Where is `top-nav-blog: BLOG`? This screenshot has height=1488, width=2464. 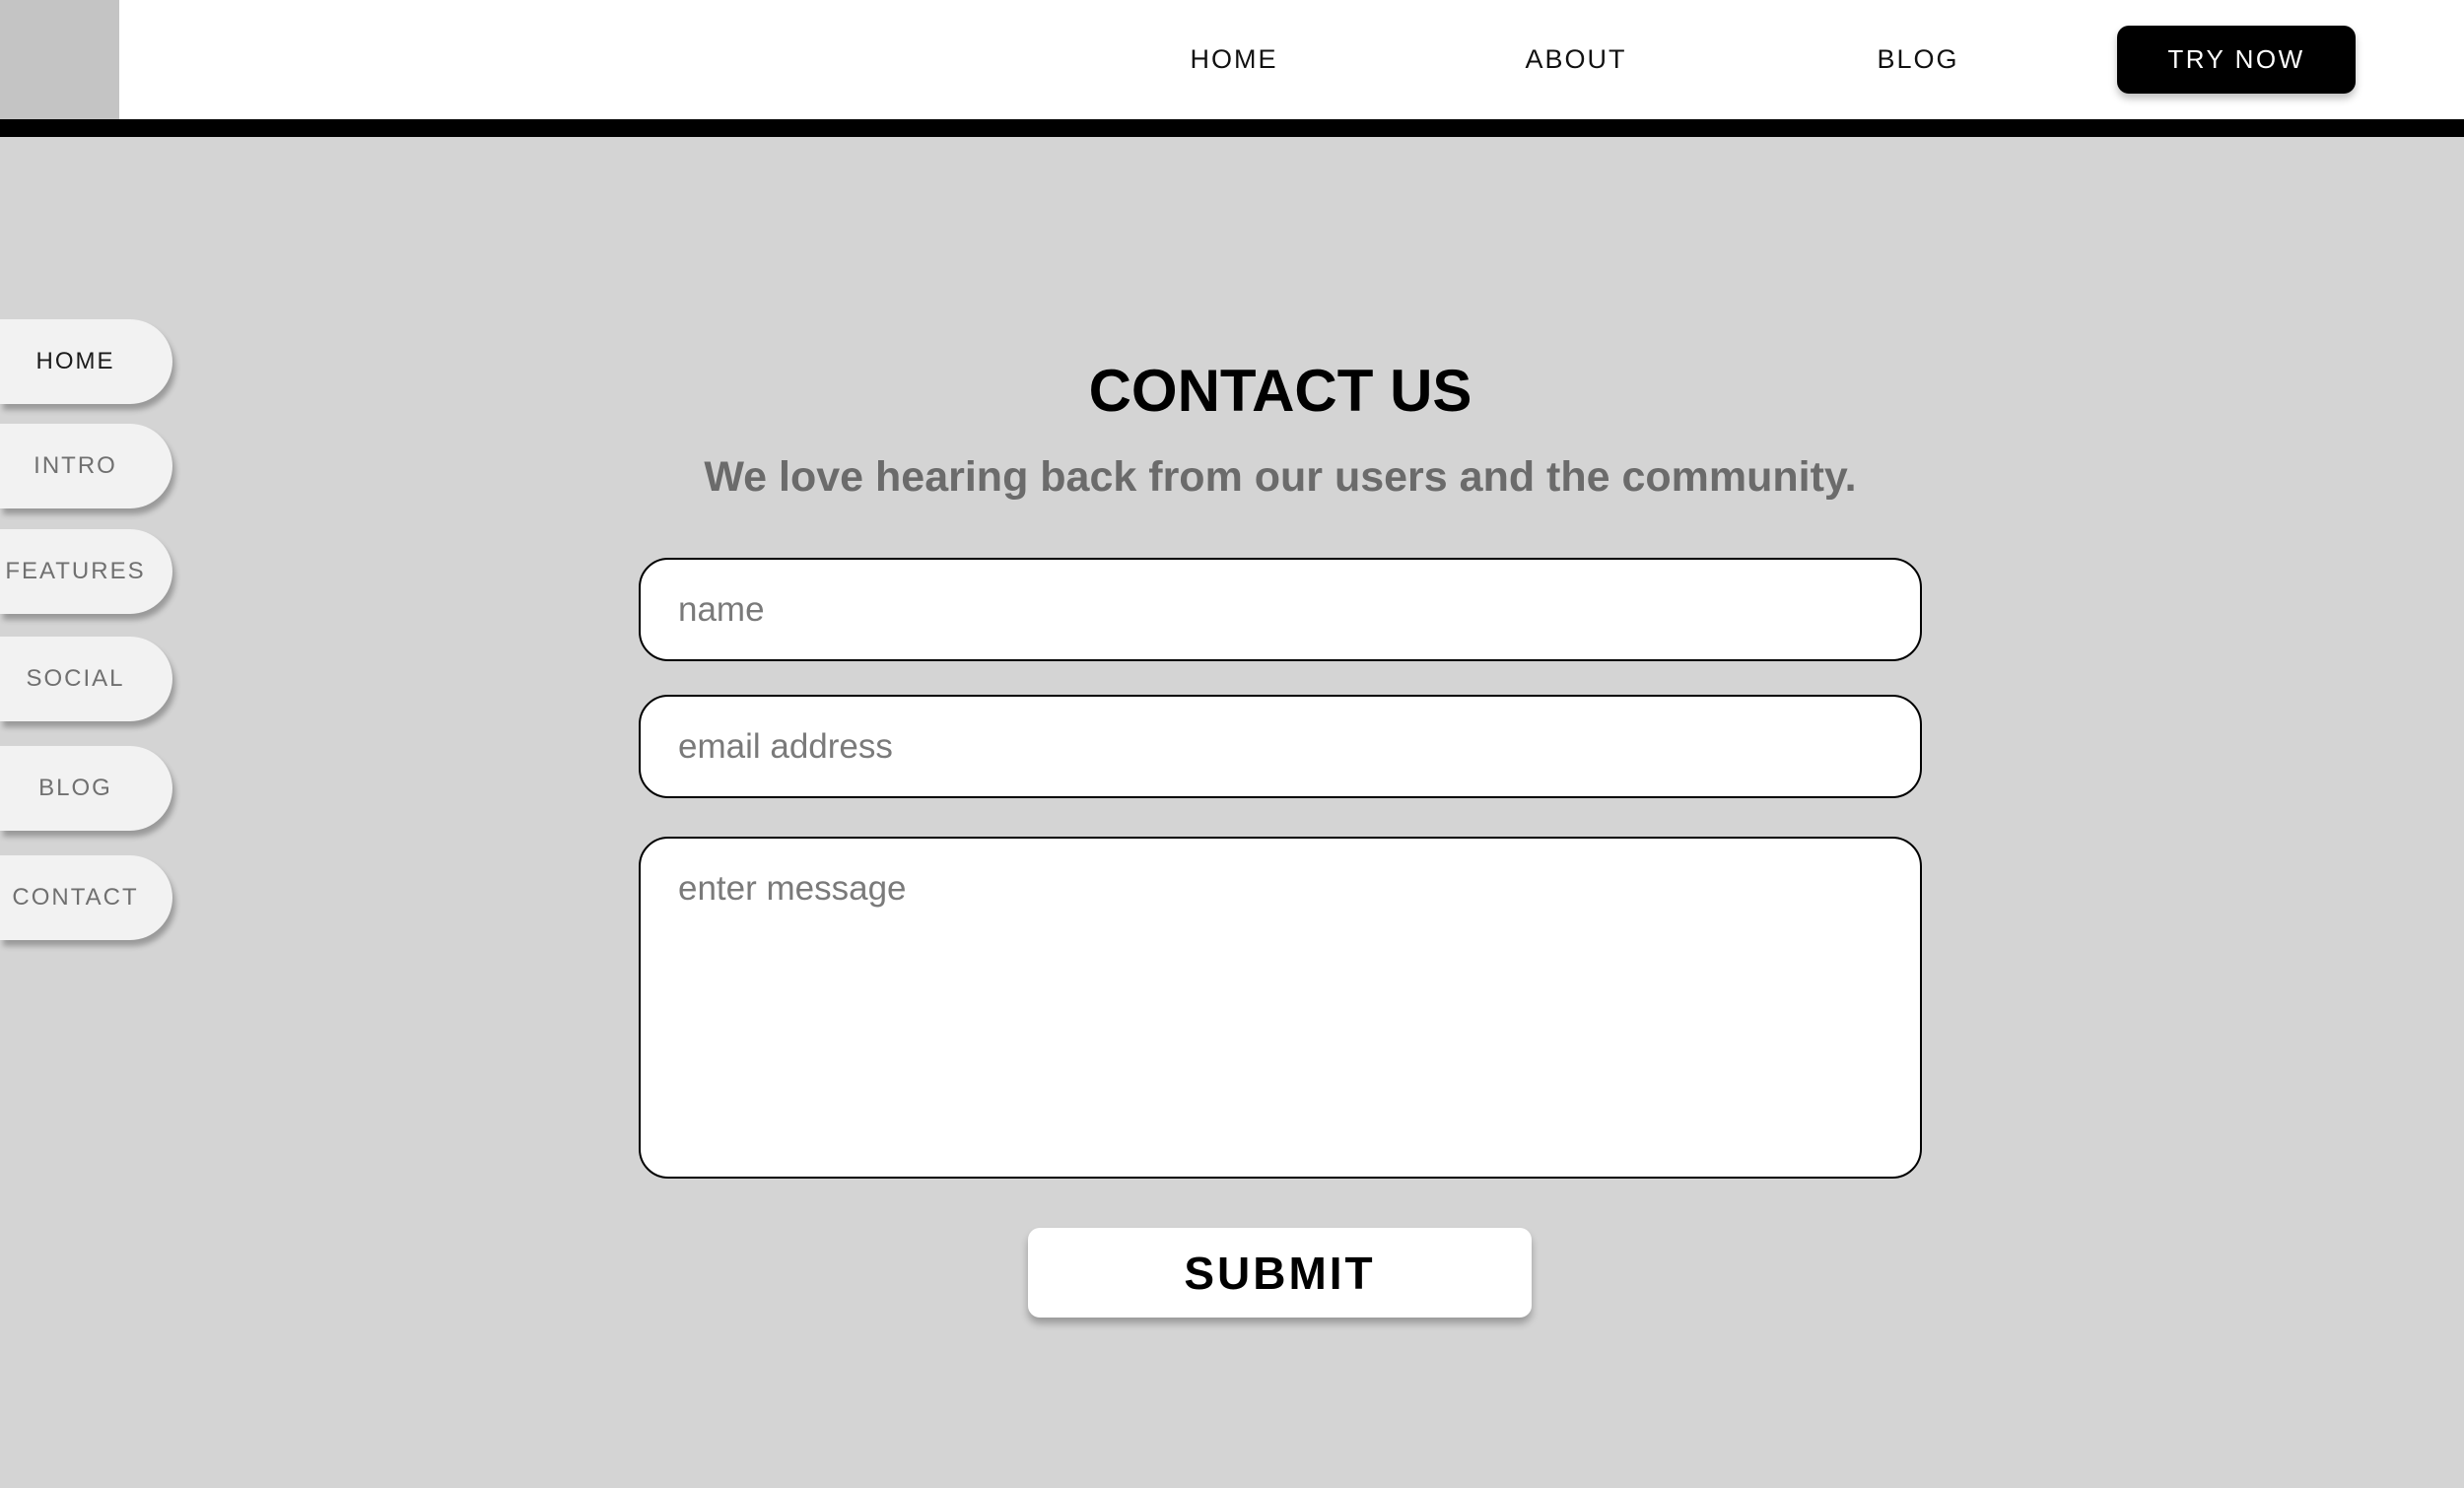
top-nav-blog: BLOG is located at coordinates (1918, 59).